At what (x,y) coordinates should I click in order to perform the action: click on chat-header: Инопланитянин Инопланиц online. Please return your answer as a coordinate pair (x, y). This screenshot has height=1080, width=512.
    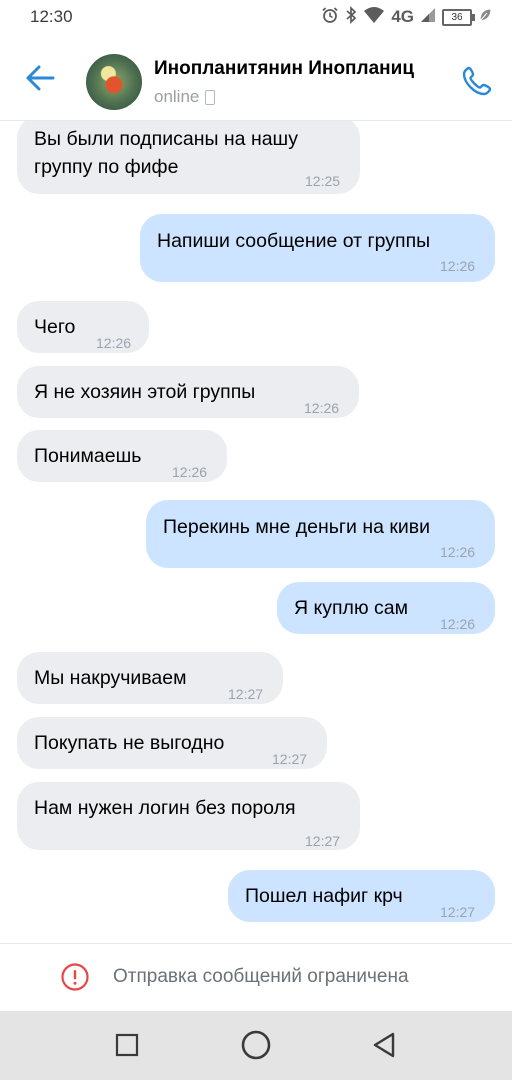
    Looking at the image, I should click on (256, 78).